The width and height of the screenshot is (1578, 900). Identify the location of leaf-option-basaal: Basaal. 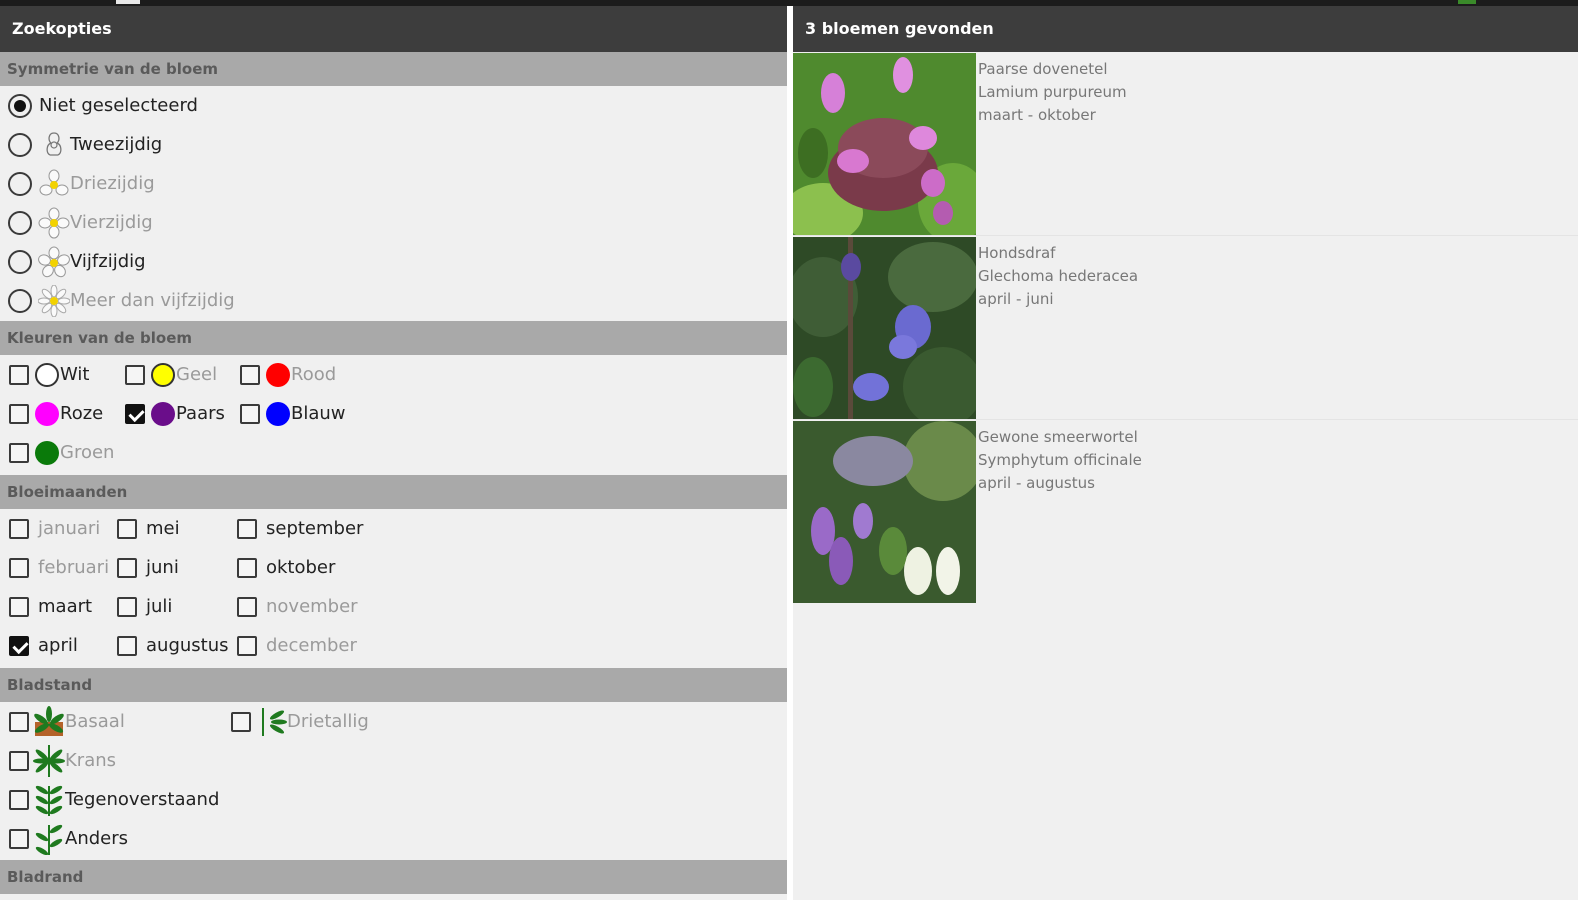
(67, 721).